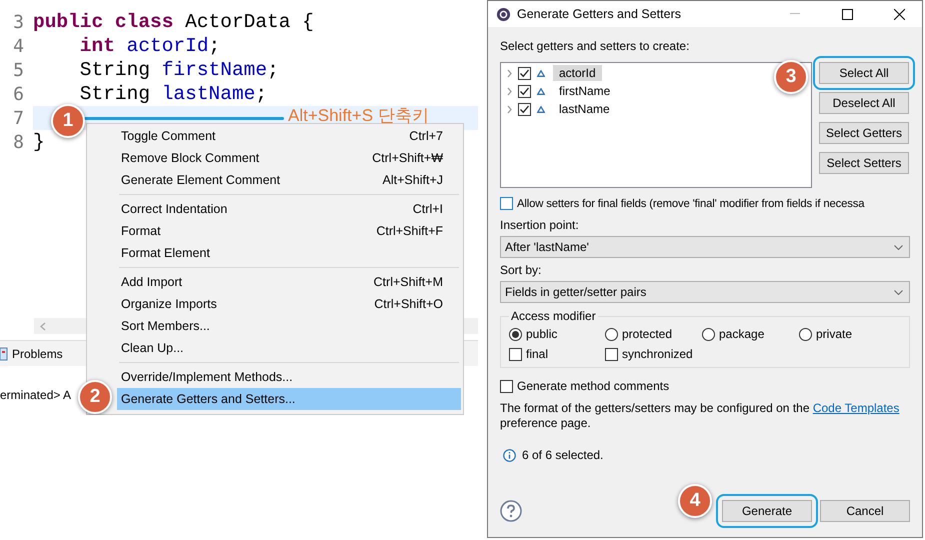 The image size is (925, 540). Describe the element at coordinates (865, 511) in the screenshot. I see `dialog-button: Cancel` at that location.